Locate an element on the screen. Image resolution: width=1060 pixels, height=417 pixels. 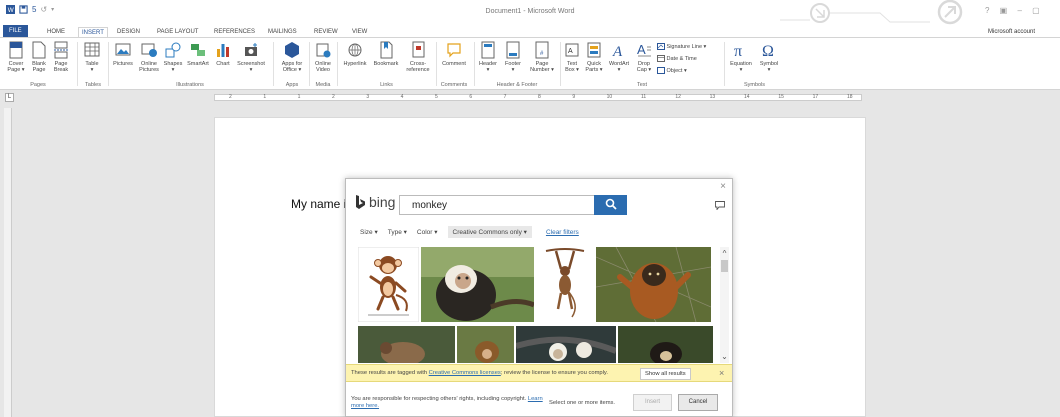
ruler-number: 10 is located at coordinates (609, 97).